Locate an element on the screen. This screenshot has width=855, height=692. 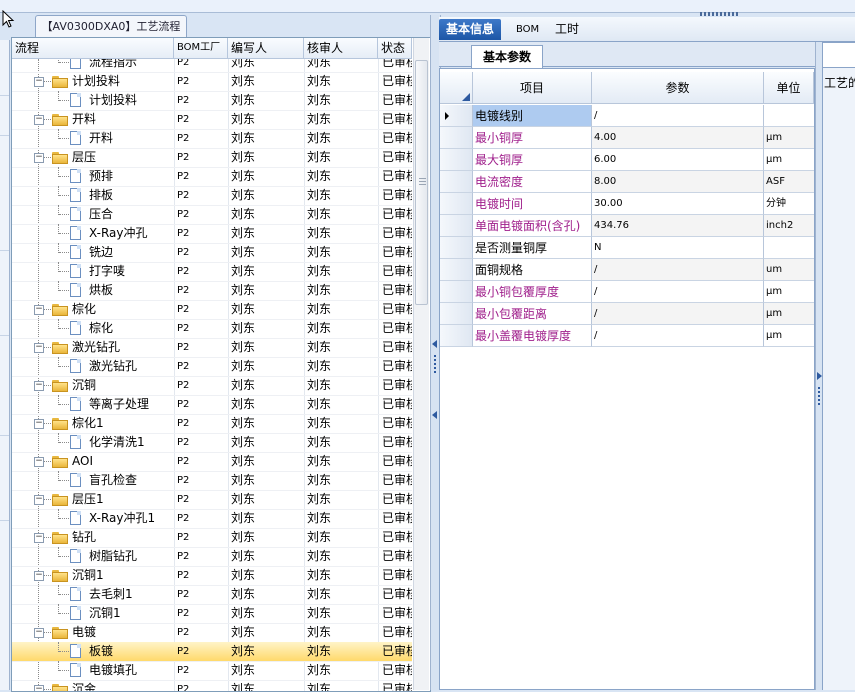
tree-step-row: 流程指示 P2 刘东 刘东 已审核 is located at coordinates (212, 66).